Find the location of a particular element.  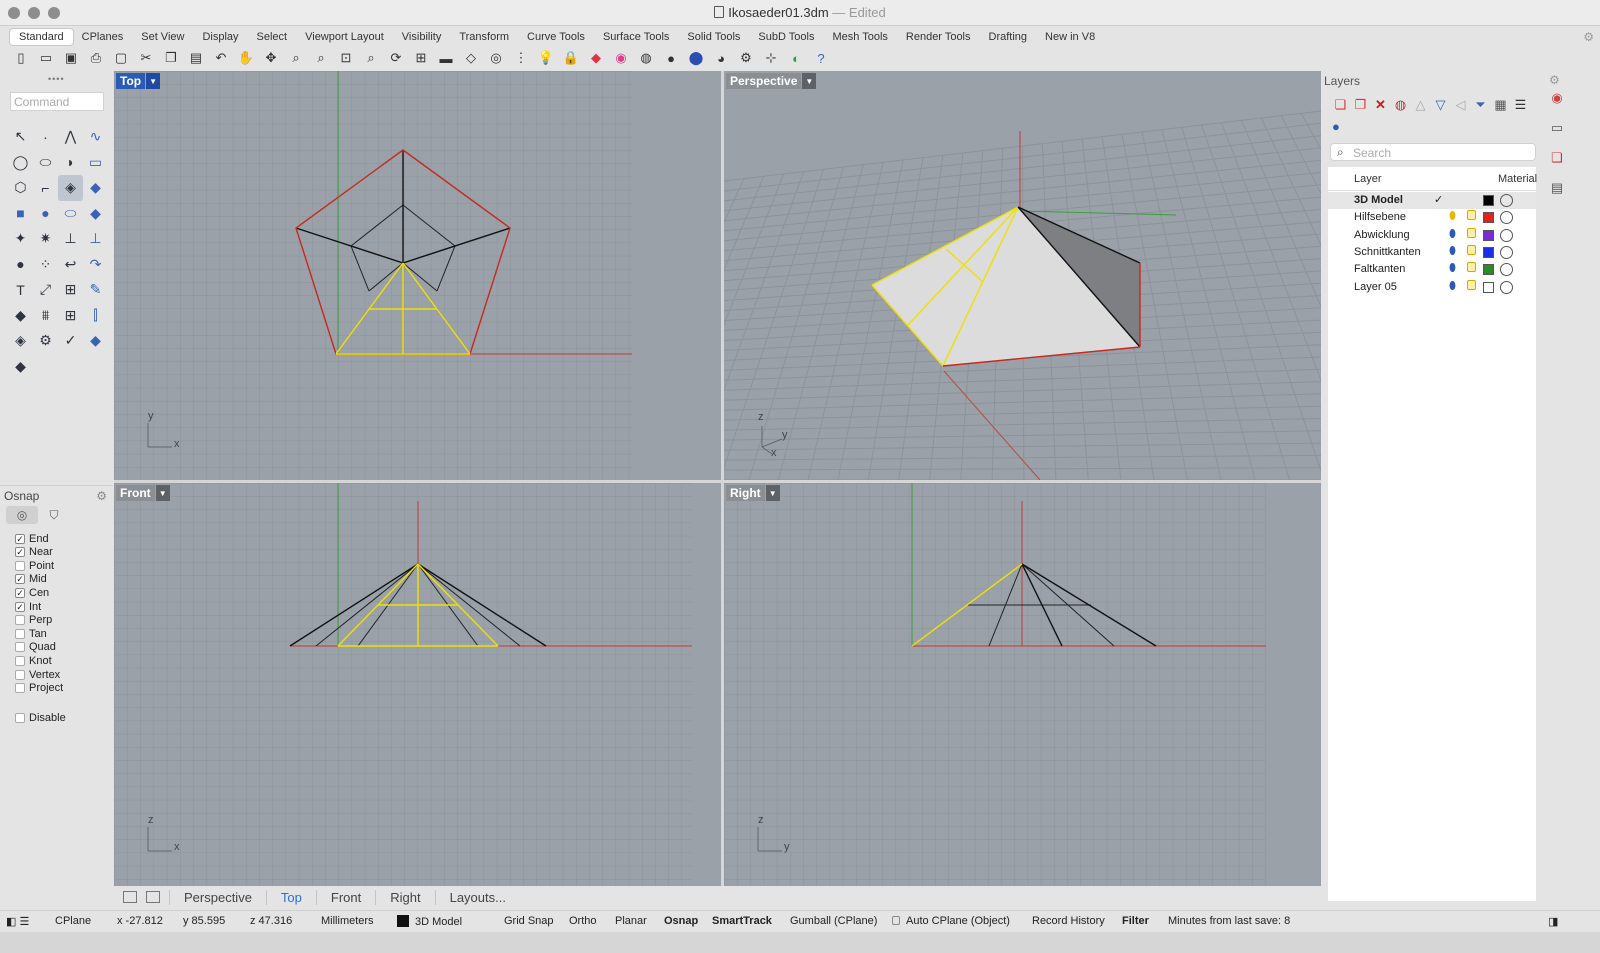

osnap-quad: Quad is located at coordinates (35, 647).